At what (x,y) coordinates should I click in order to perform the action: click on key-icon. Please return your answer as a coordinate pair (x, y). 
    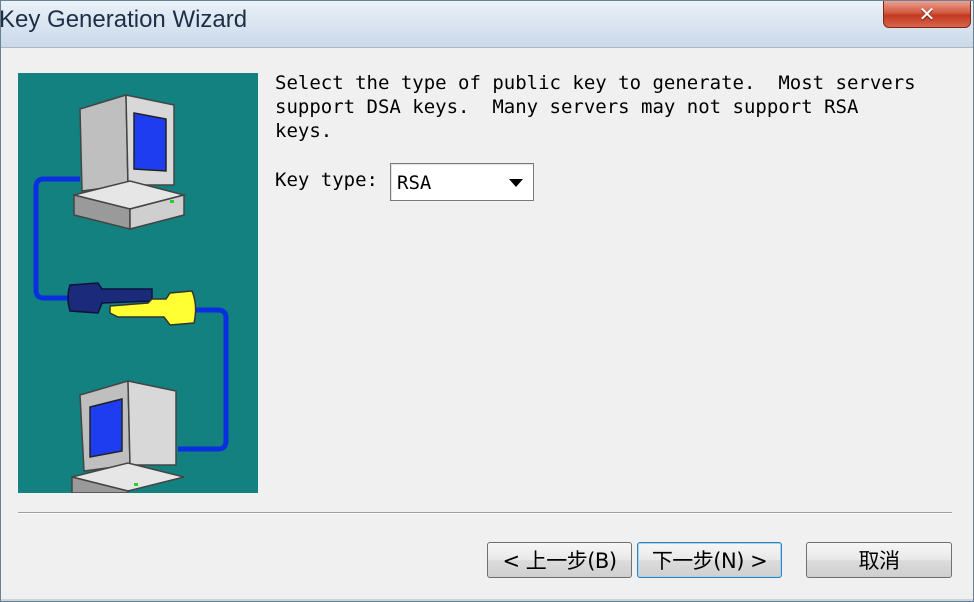
    Looking at the image, I should click on (132, 304).